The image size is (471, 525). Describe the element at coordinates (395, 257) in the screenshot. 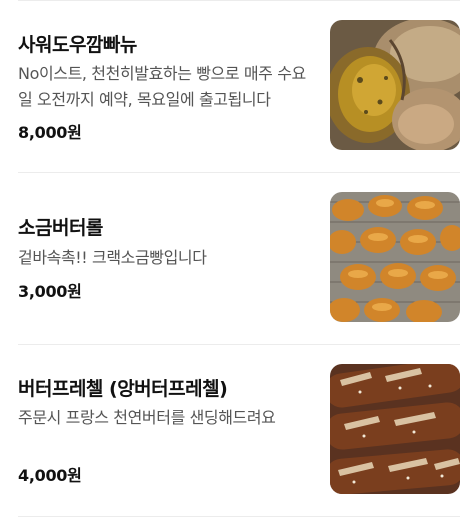

I see `salt-butter-roll-photo` at that location.